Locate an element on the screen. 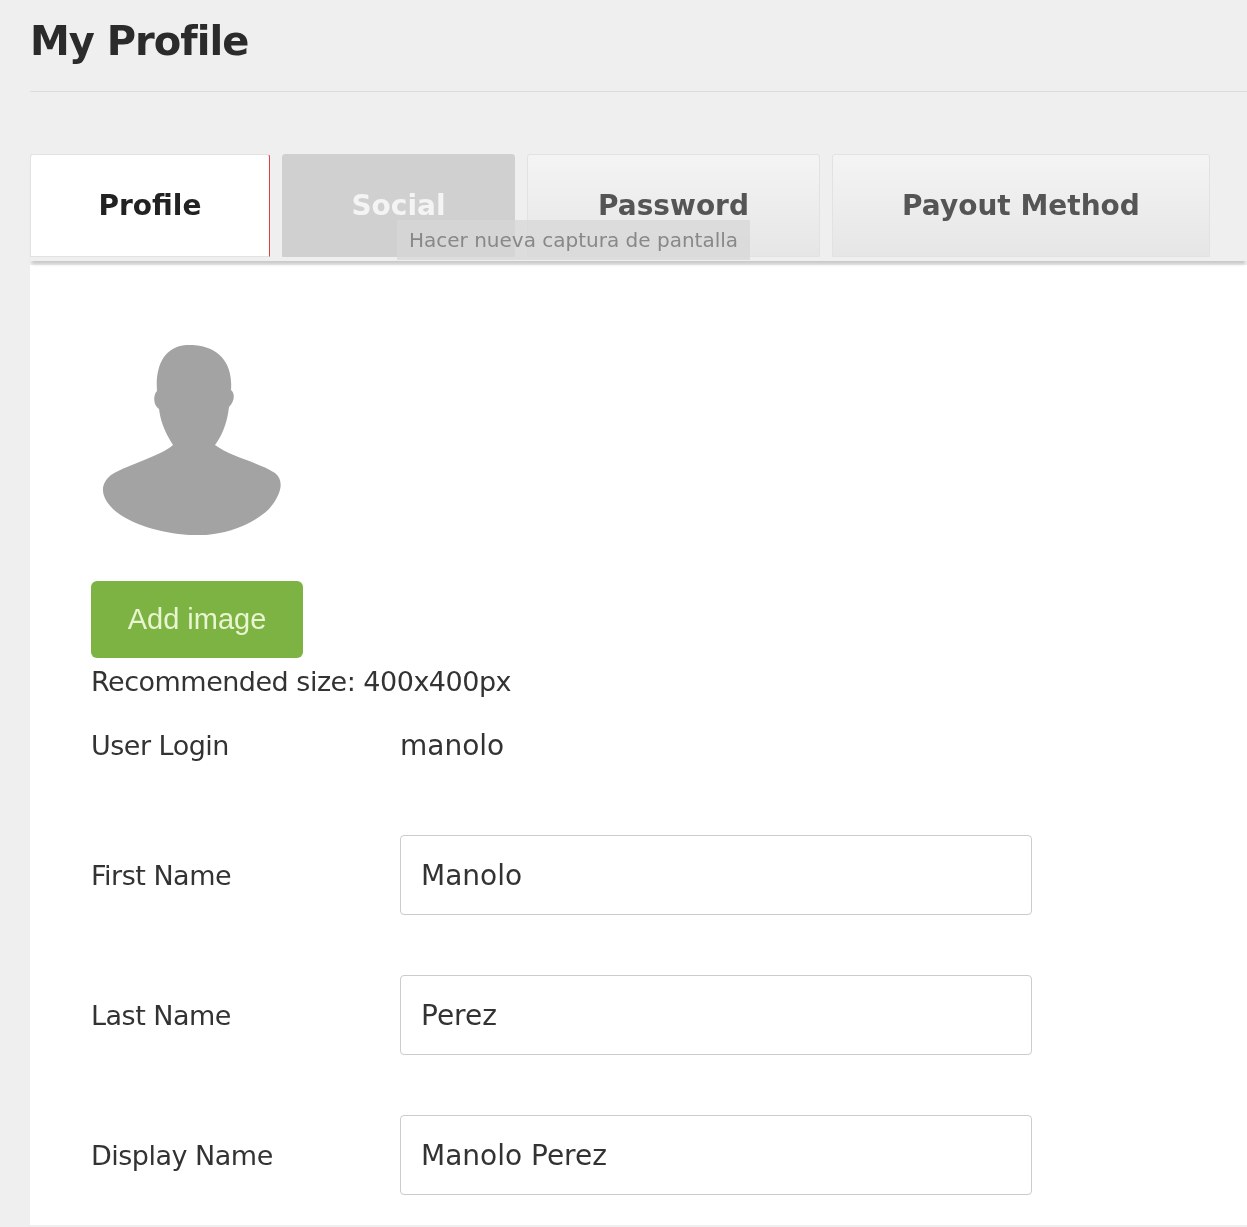 The width and height of the screenshot is (1247, 1227). input-field: Manolo Perez is located at coordinates (716, 1155).